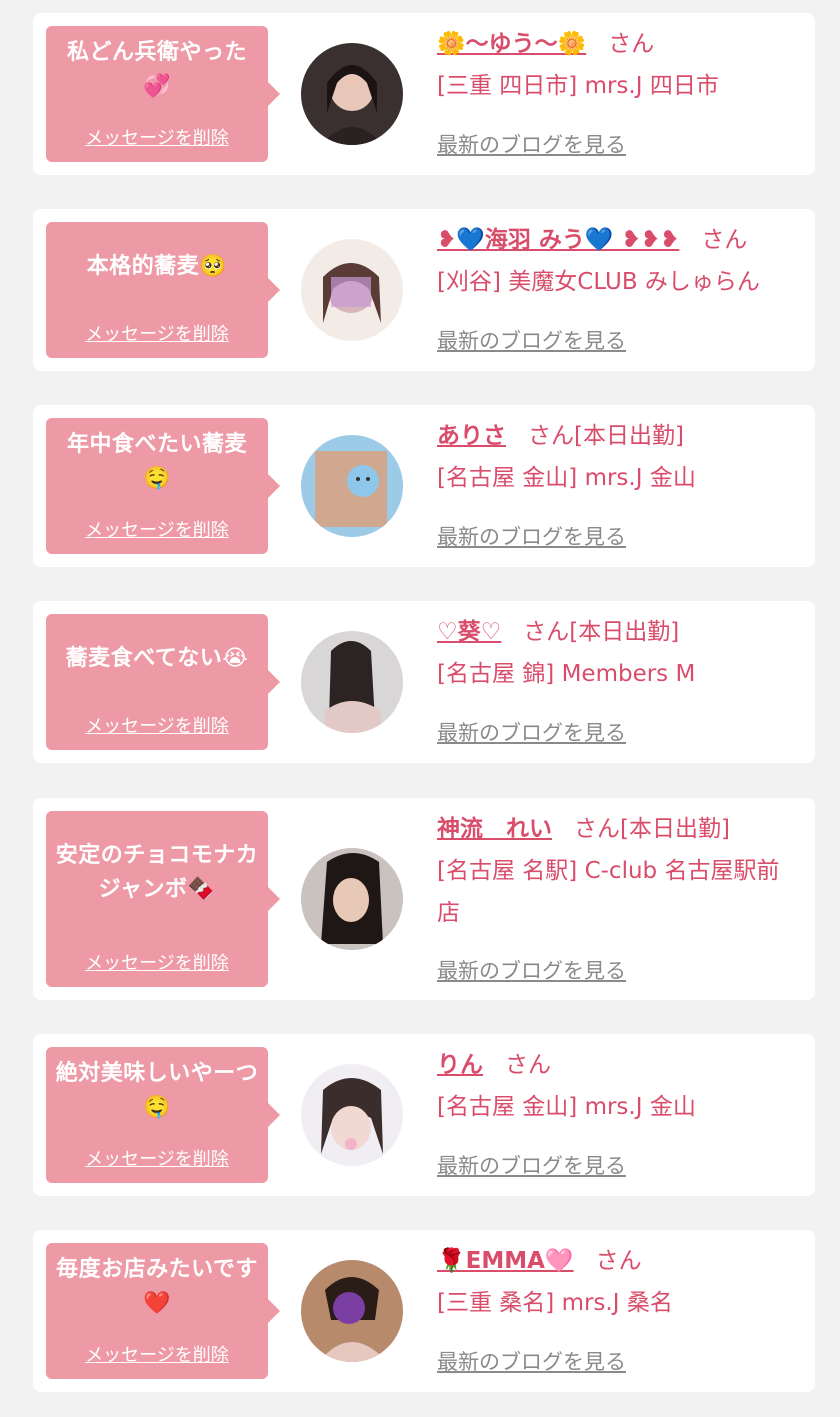 This screenshot has height=1417, width=840. Describe the element at coordinates (578, 86) in the screenshot. I see `shop-label: [三重 四日市] mrs.J 四日市` at that location.